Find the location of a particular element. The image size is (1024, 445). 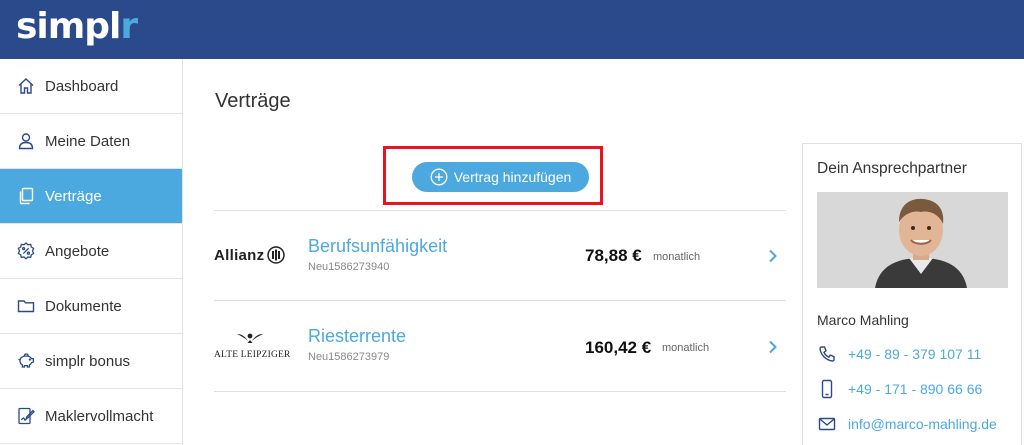

sidebar-item-simplr-bonus: simplr bonus is located at coordinates (91, 361).